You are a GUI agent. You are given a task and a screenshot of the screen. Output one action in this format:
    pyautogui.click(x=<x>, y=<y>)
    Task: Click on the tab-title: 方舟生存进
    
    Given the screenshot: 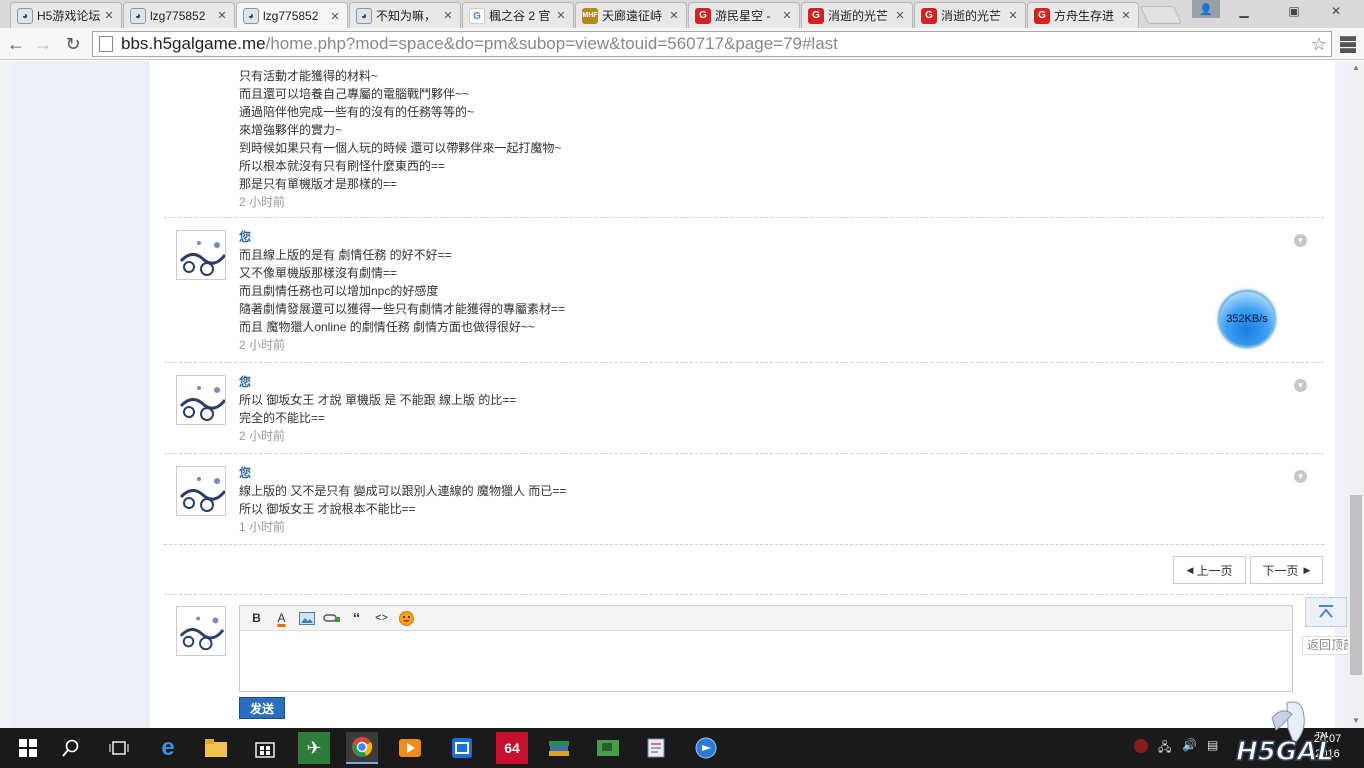 What is the action you would take?
    pyautogui.click(x=1084, y=16)
    